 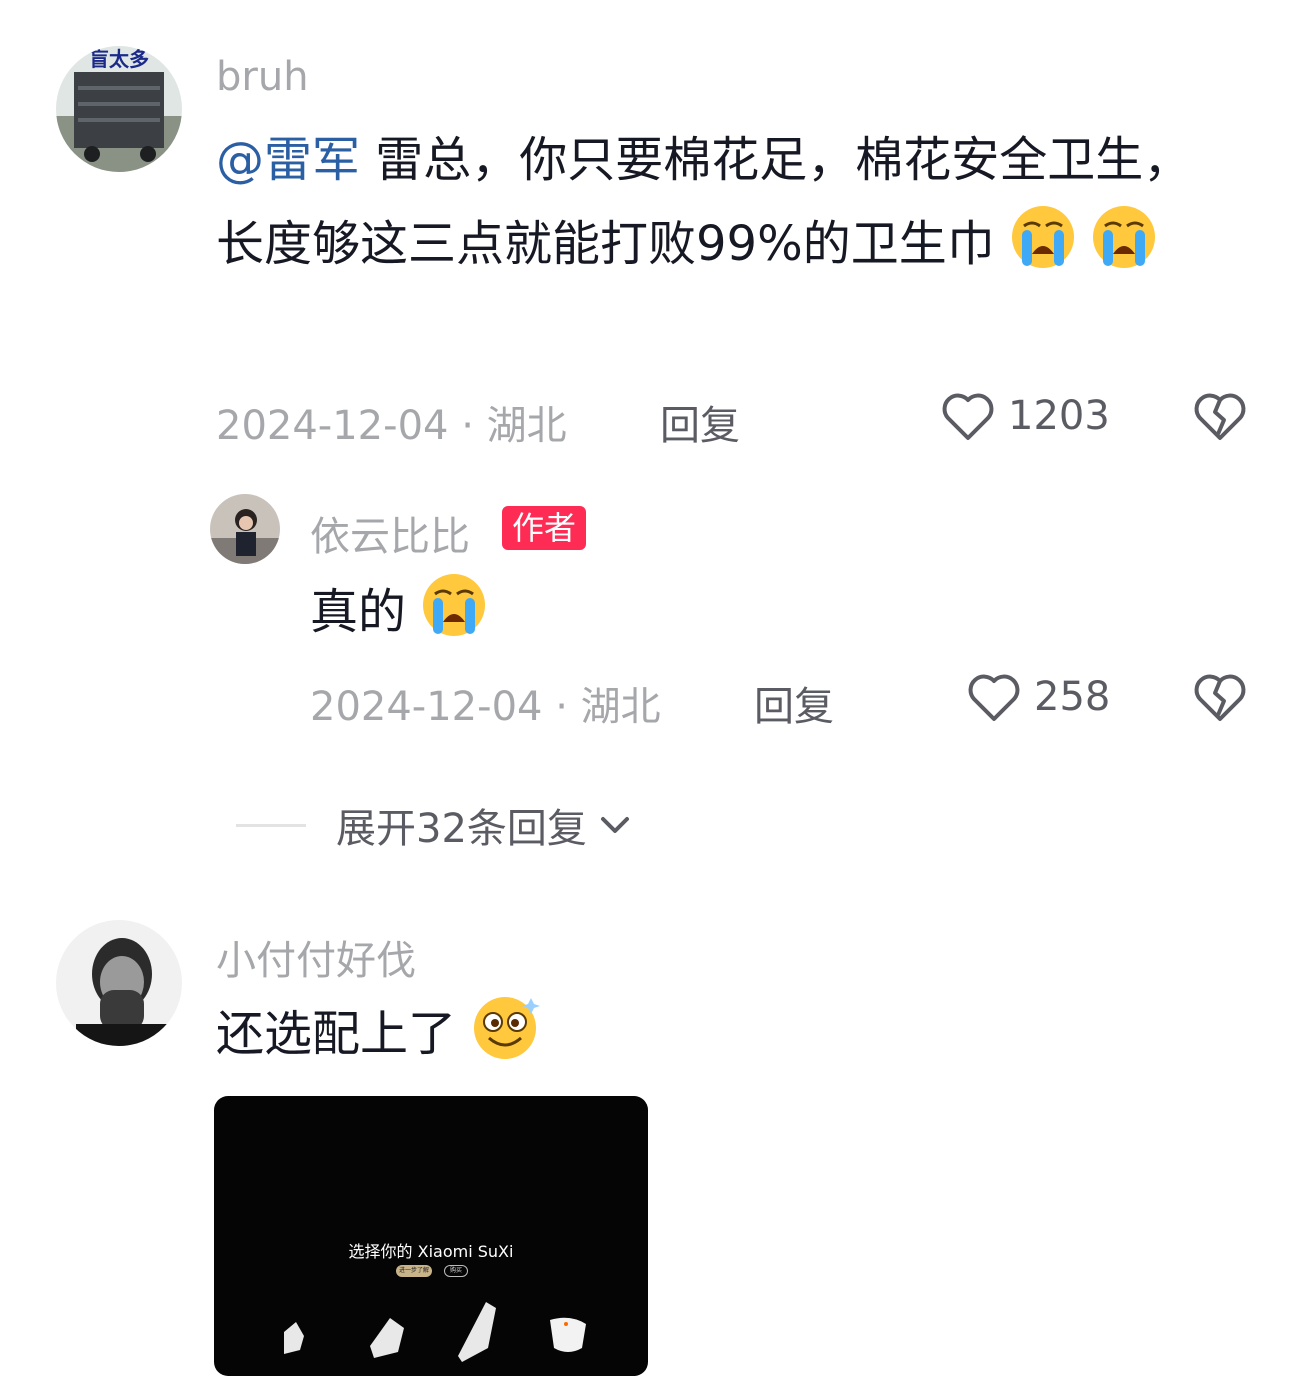 I want to click on like-button: 1203, so click(x=1025, y=416).